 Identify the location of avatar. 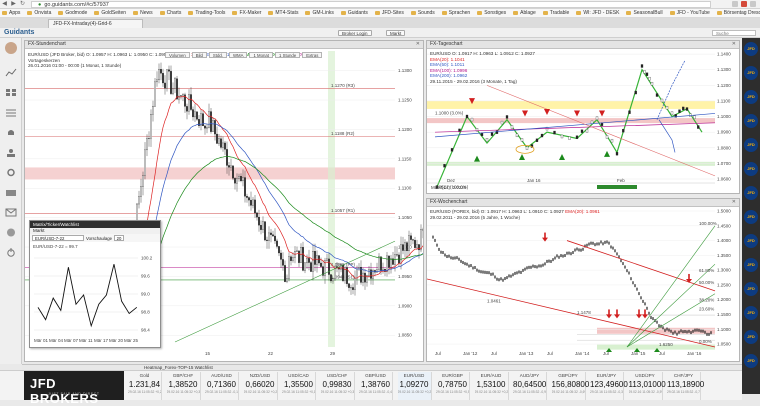
(11, 48).